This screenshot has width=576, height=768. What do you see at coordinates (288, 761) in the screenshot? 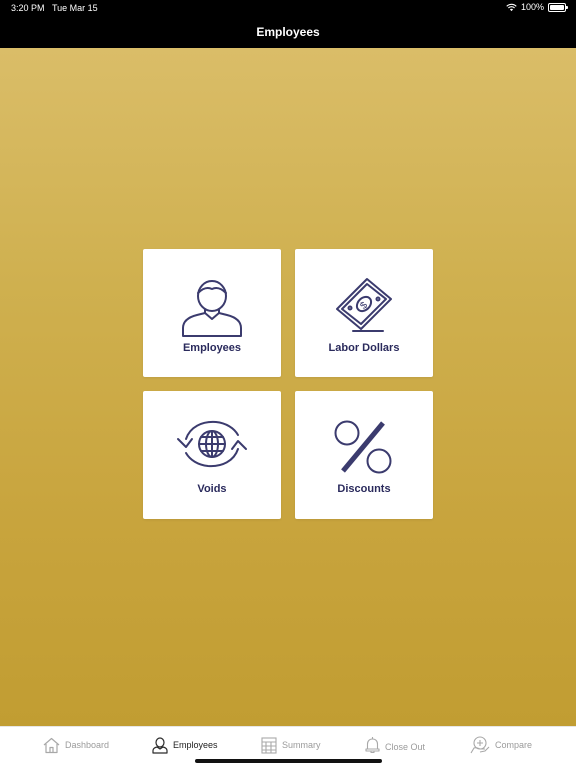
I see `home-indicator` at bounding box center [288, 761].